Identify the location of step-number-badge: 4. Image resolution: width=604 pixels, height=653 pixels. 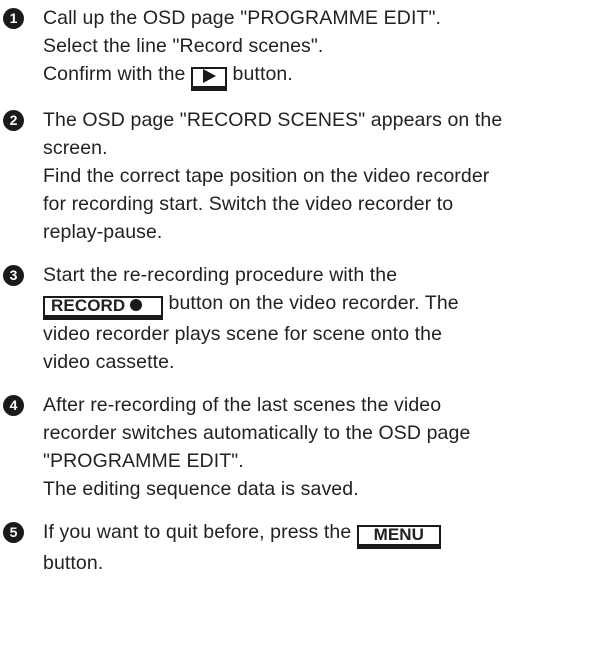
(13, 405).